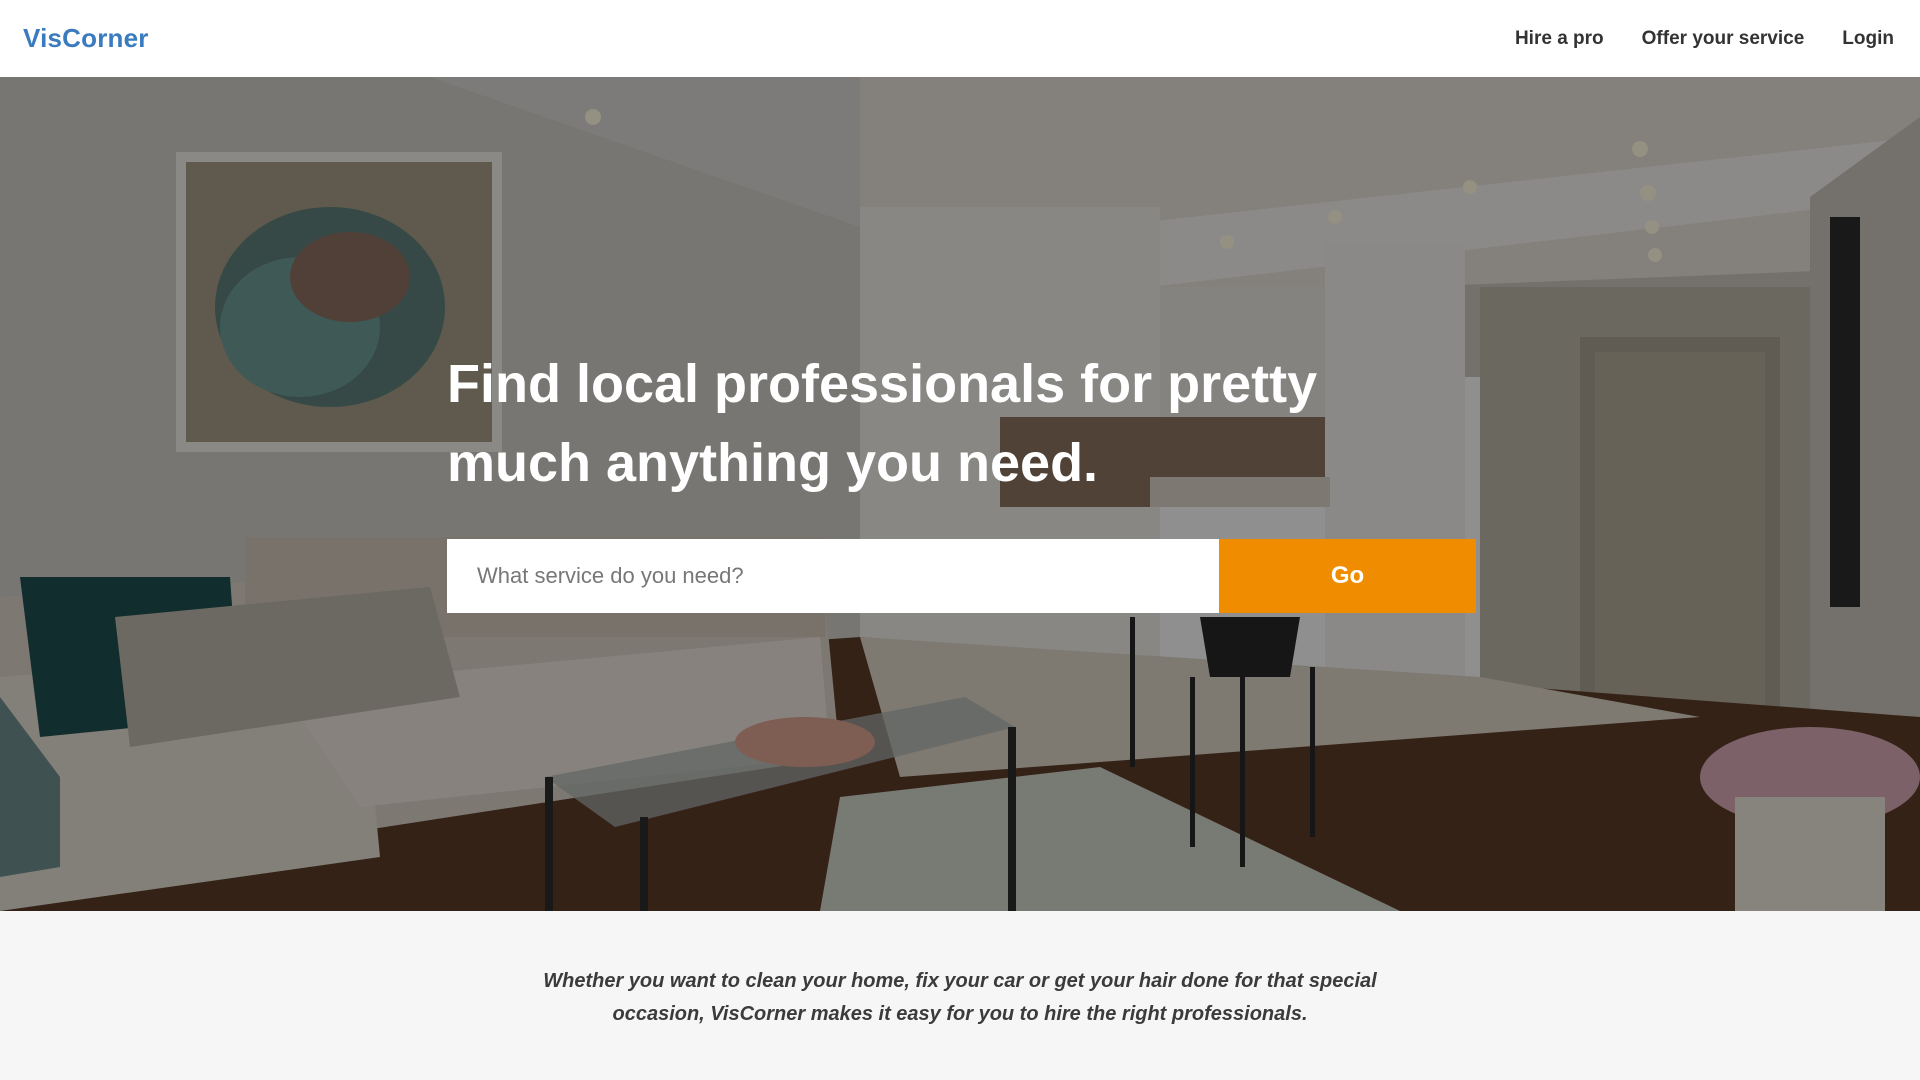  What do you see at coordinates (1347, 576) in the screenshot?
I see `go-button: Go` at bounding box center [1347, 576].